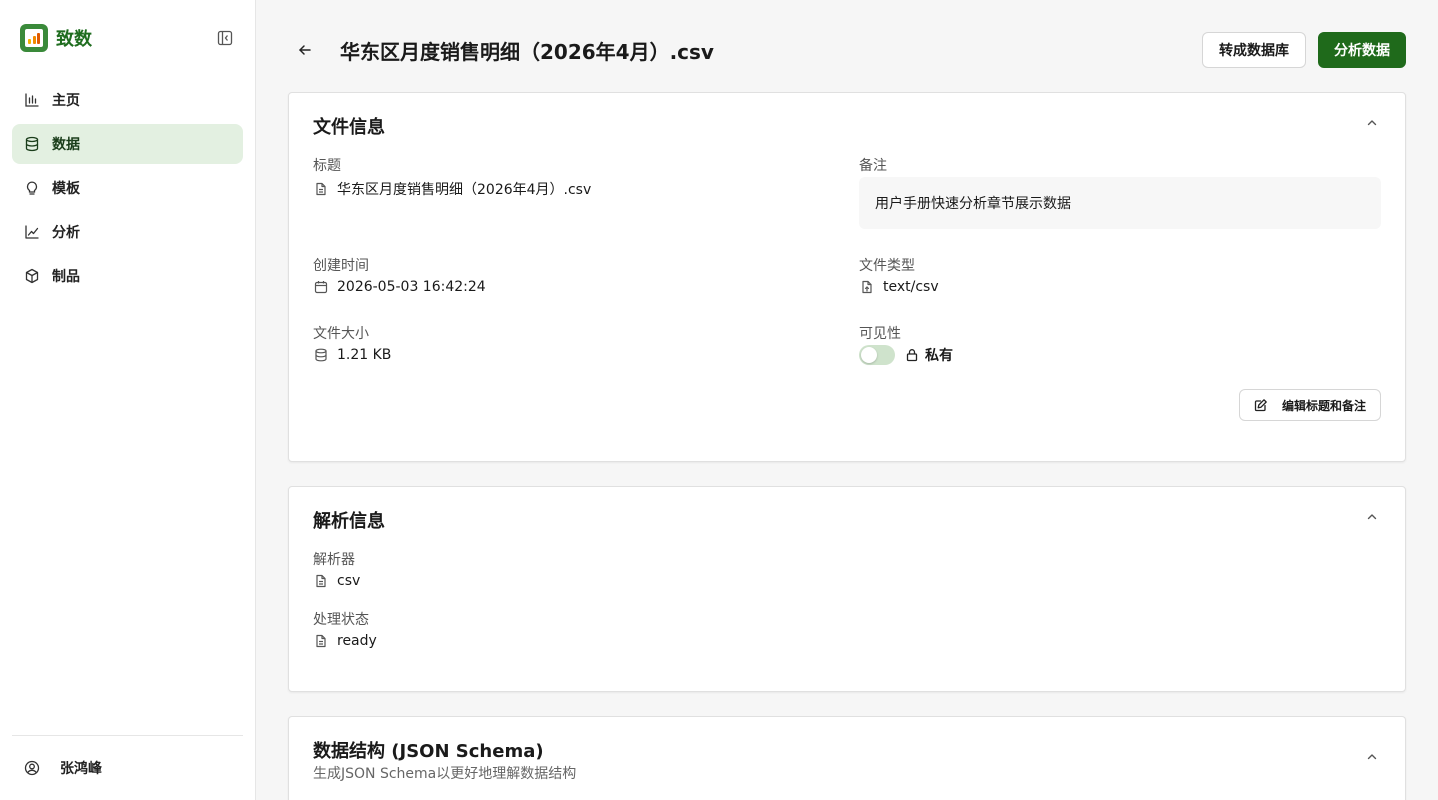  I want to click on sidebar-item-analysis: 分析, so click(127, 232).